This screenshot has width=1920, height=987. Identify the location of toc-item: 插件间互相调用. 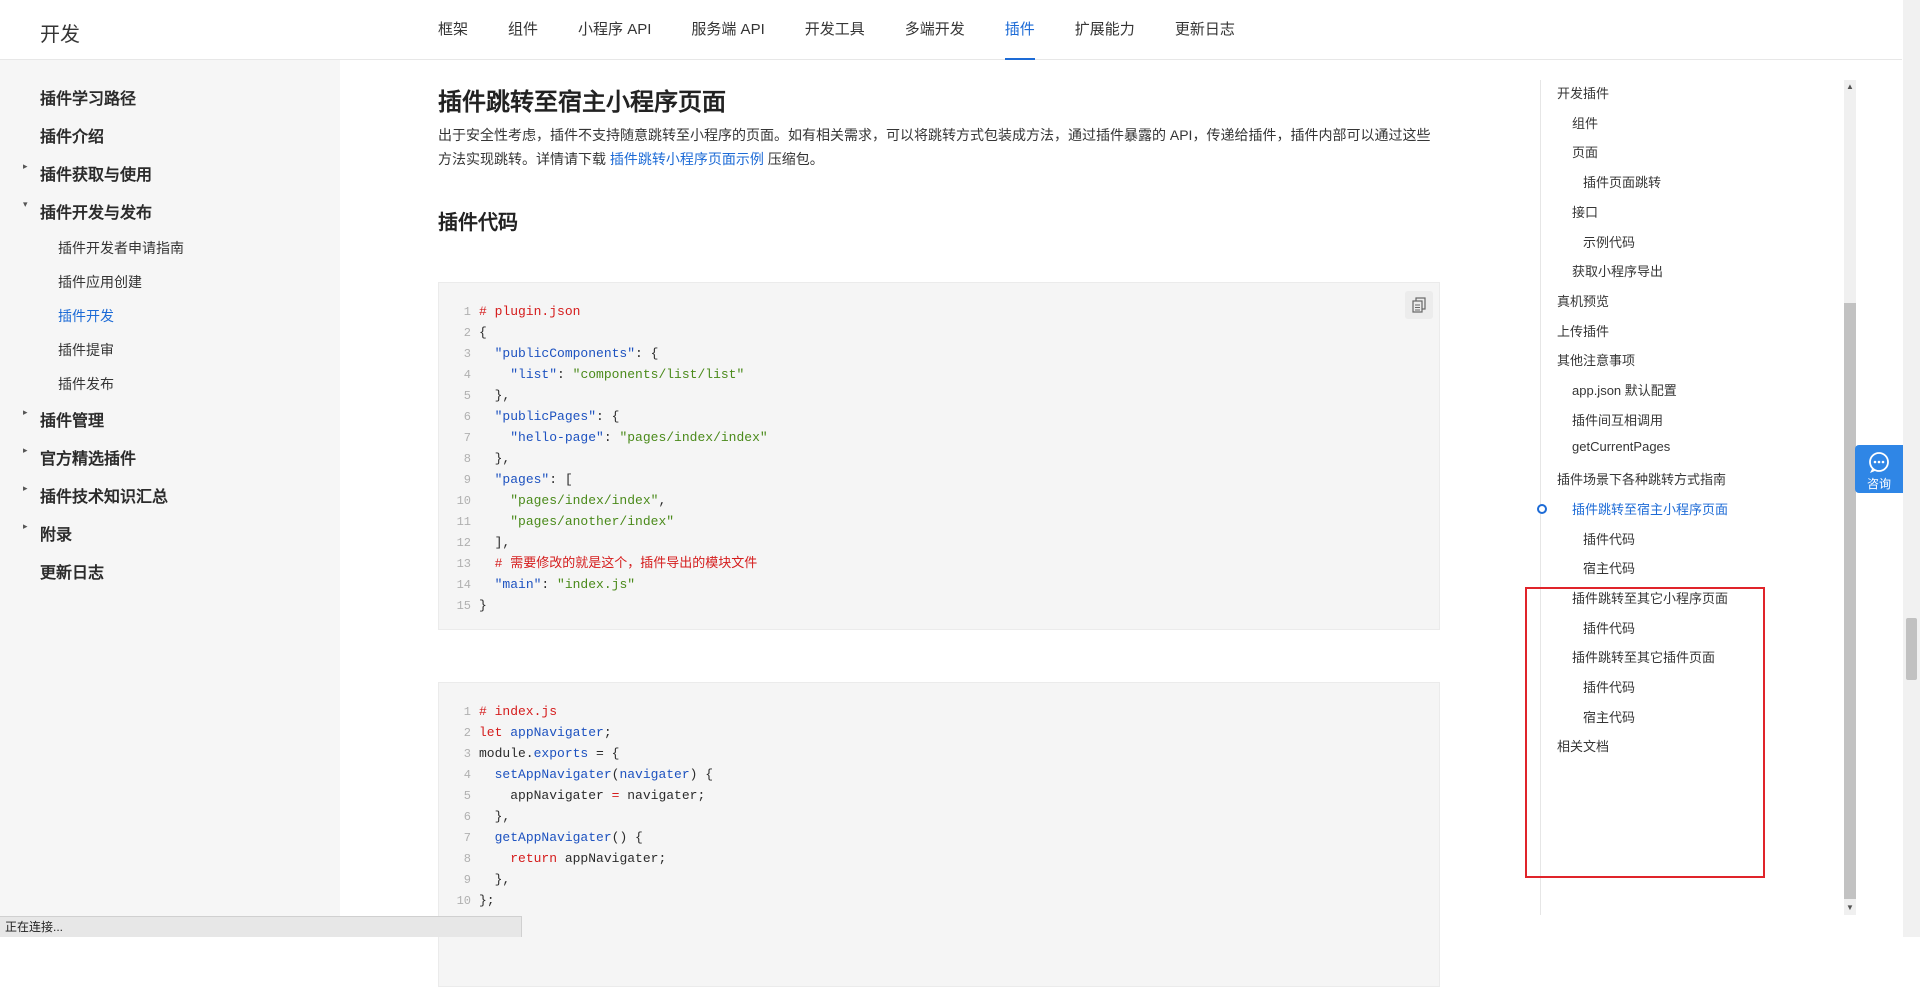
(1617, 419).